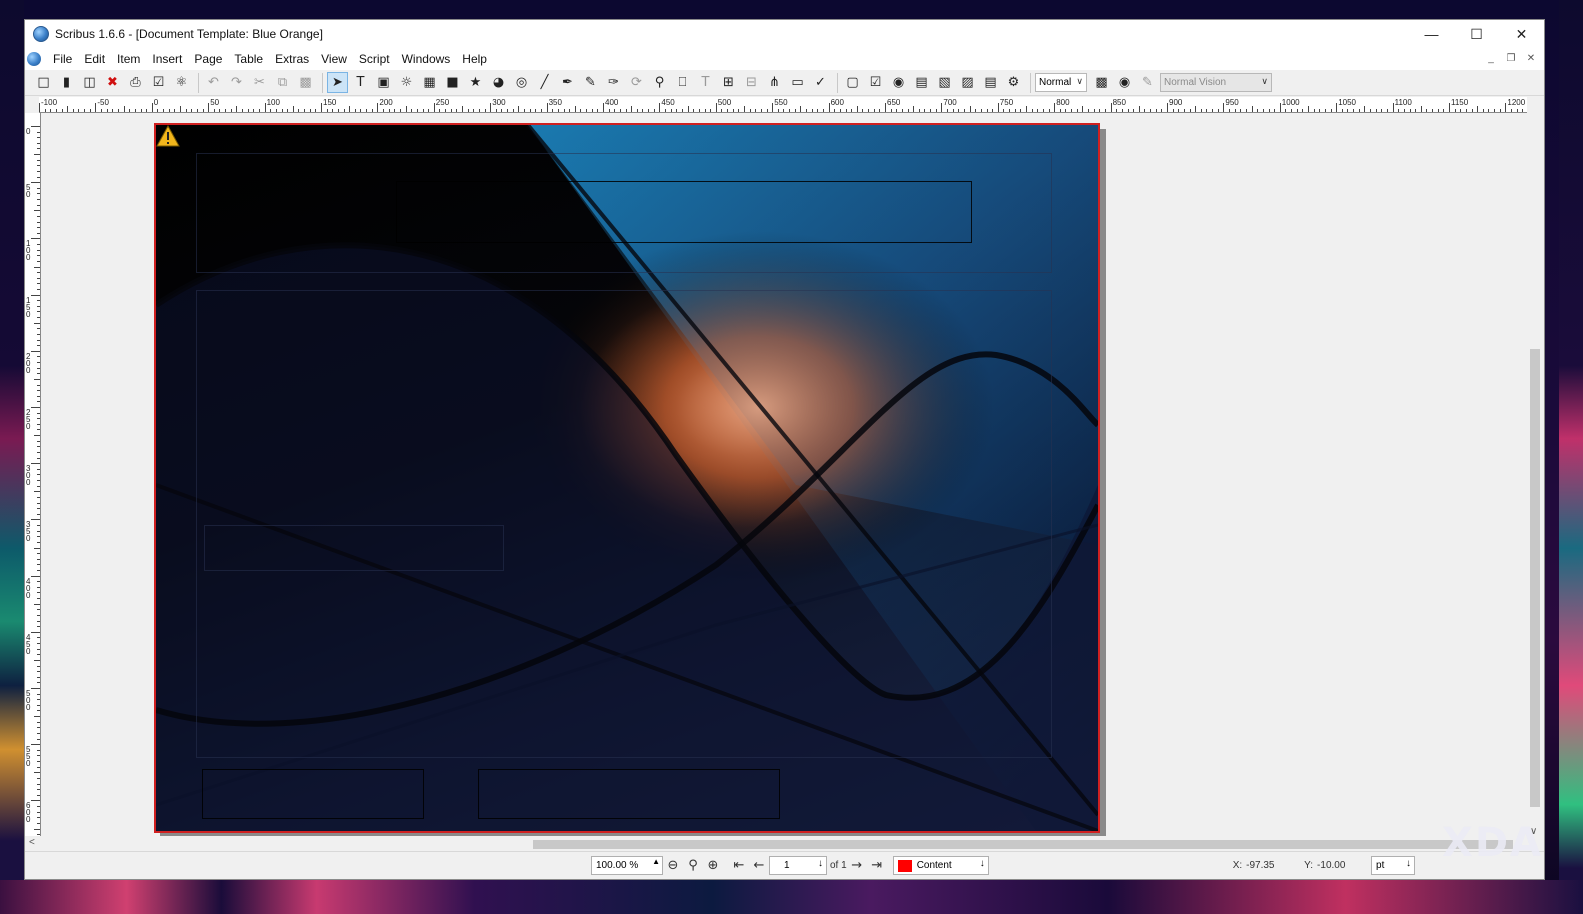 This screenshot has height=914, width=1583. Describe the element at coordinates (28, 251) in the screenshot. I see `ruler-label: 100` at that location.